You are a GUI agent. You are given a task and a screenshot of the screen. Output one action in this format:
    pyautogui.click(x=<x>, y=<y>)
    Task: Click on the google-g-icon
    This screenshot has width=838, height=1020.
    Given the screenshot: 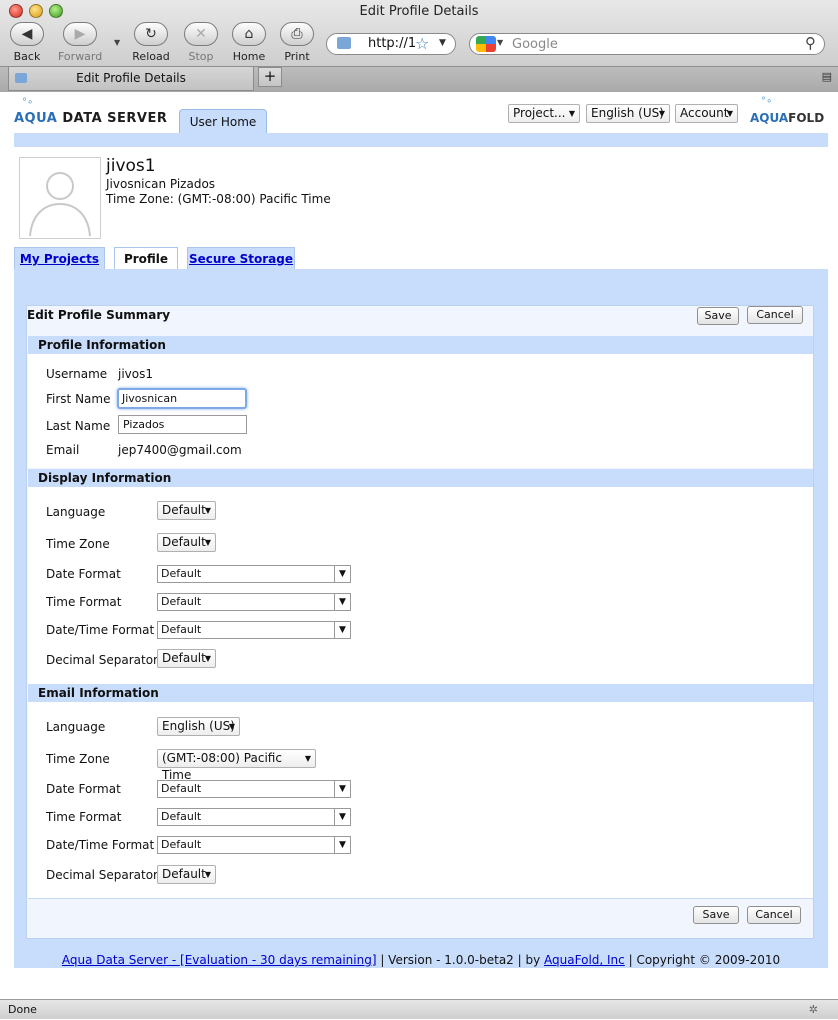 What is the action you would take?
    pyautogui.click(x=486, y=44)
    